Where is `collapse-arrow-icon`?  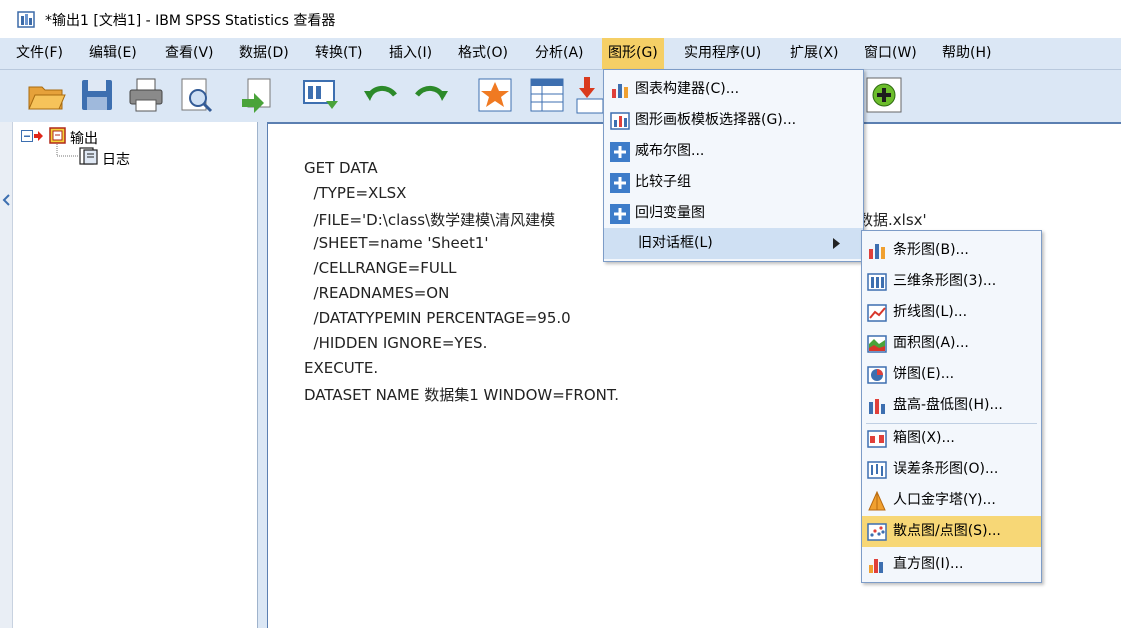 collapse-arrow-icon is located at coordinates (6, 200).